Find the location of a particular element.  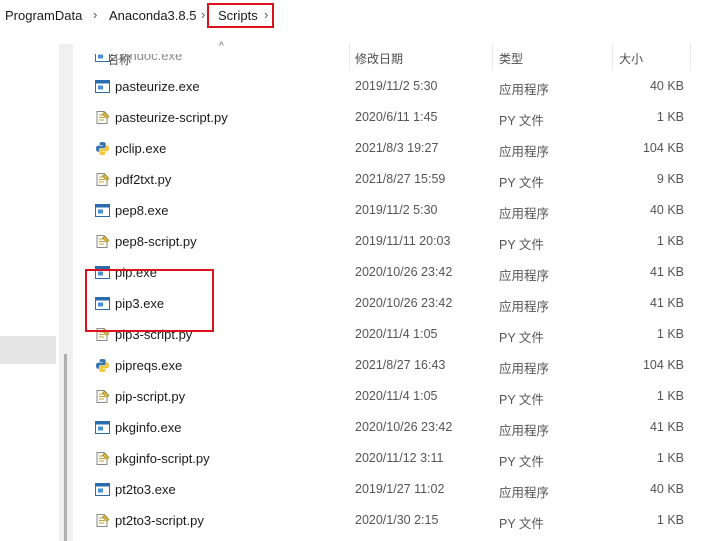

file-name: pip.exe is located at coordinates (136, 272).